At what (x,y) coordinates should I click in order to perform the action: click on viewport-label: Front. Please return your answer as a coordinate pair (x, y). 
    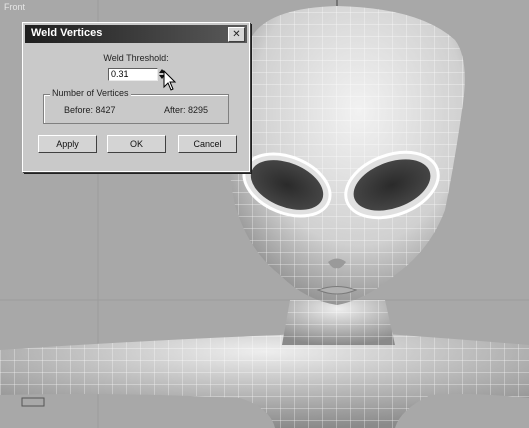
    Looking at the image, I should click on (15, 7).